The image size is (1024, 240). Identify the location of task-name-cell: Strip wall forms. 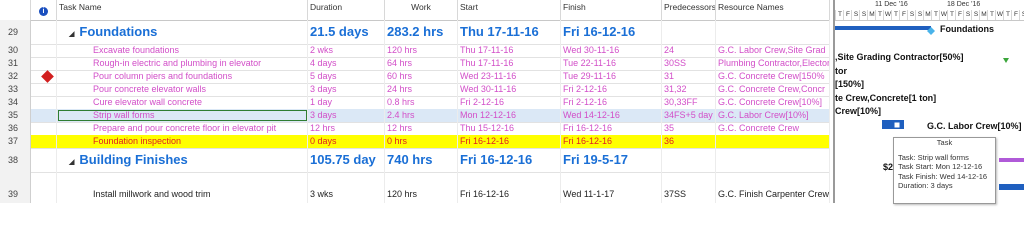
(182, 115).